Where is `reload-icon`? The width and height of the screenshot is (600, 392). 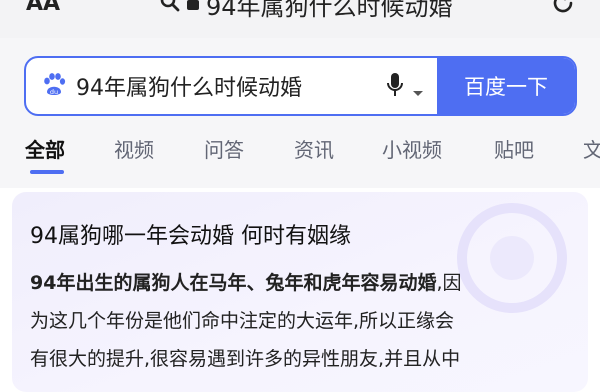
reload-icon is located at coordinates (563, 10).